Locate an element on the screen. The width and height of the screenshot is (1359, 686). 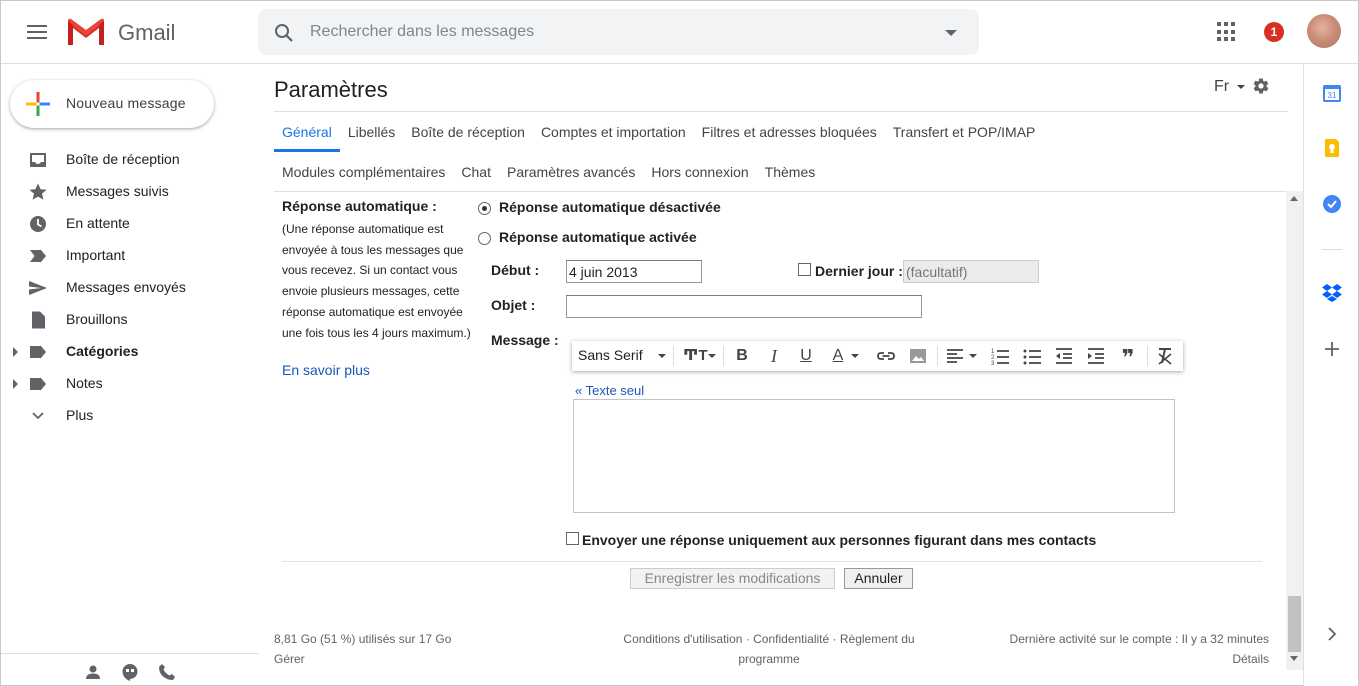
notification-badge: 1 is located at coordinates (1274, 32).